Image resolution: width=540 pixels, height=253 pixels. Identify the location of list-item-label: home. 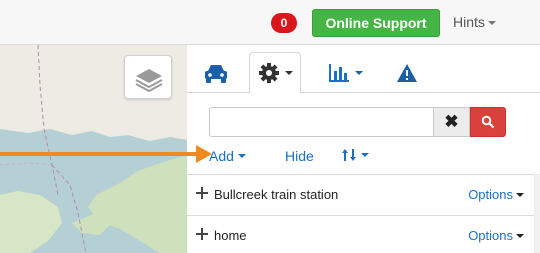
(230, 235).